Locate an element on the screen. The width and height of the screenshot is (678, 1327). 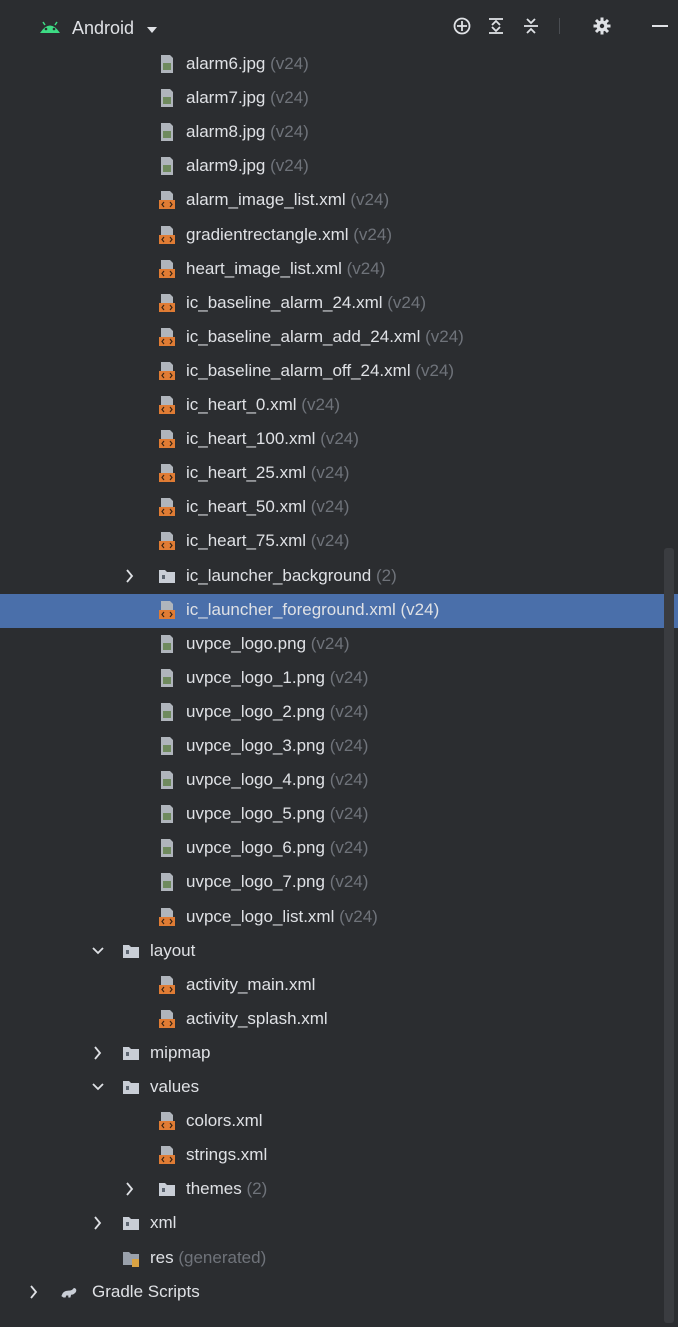
scrollbar is located at coordinates (669, 935).